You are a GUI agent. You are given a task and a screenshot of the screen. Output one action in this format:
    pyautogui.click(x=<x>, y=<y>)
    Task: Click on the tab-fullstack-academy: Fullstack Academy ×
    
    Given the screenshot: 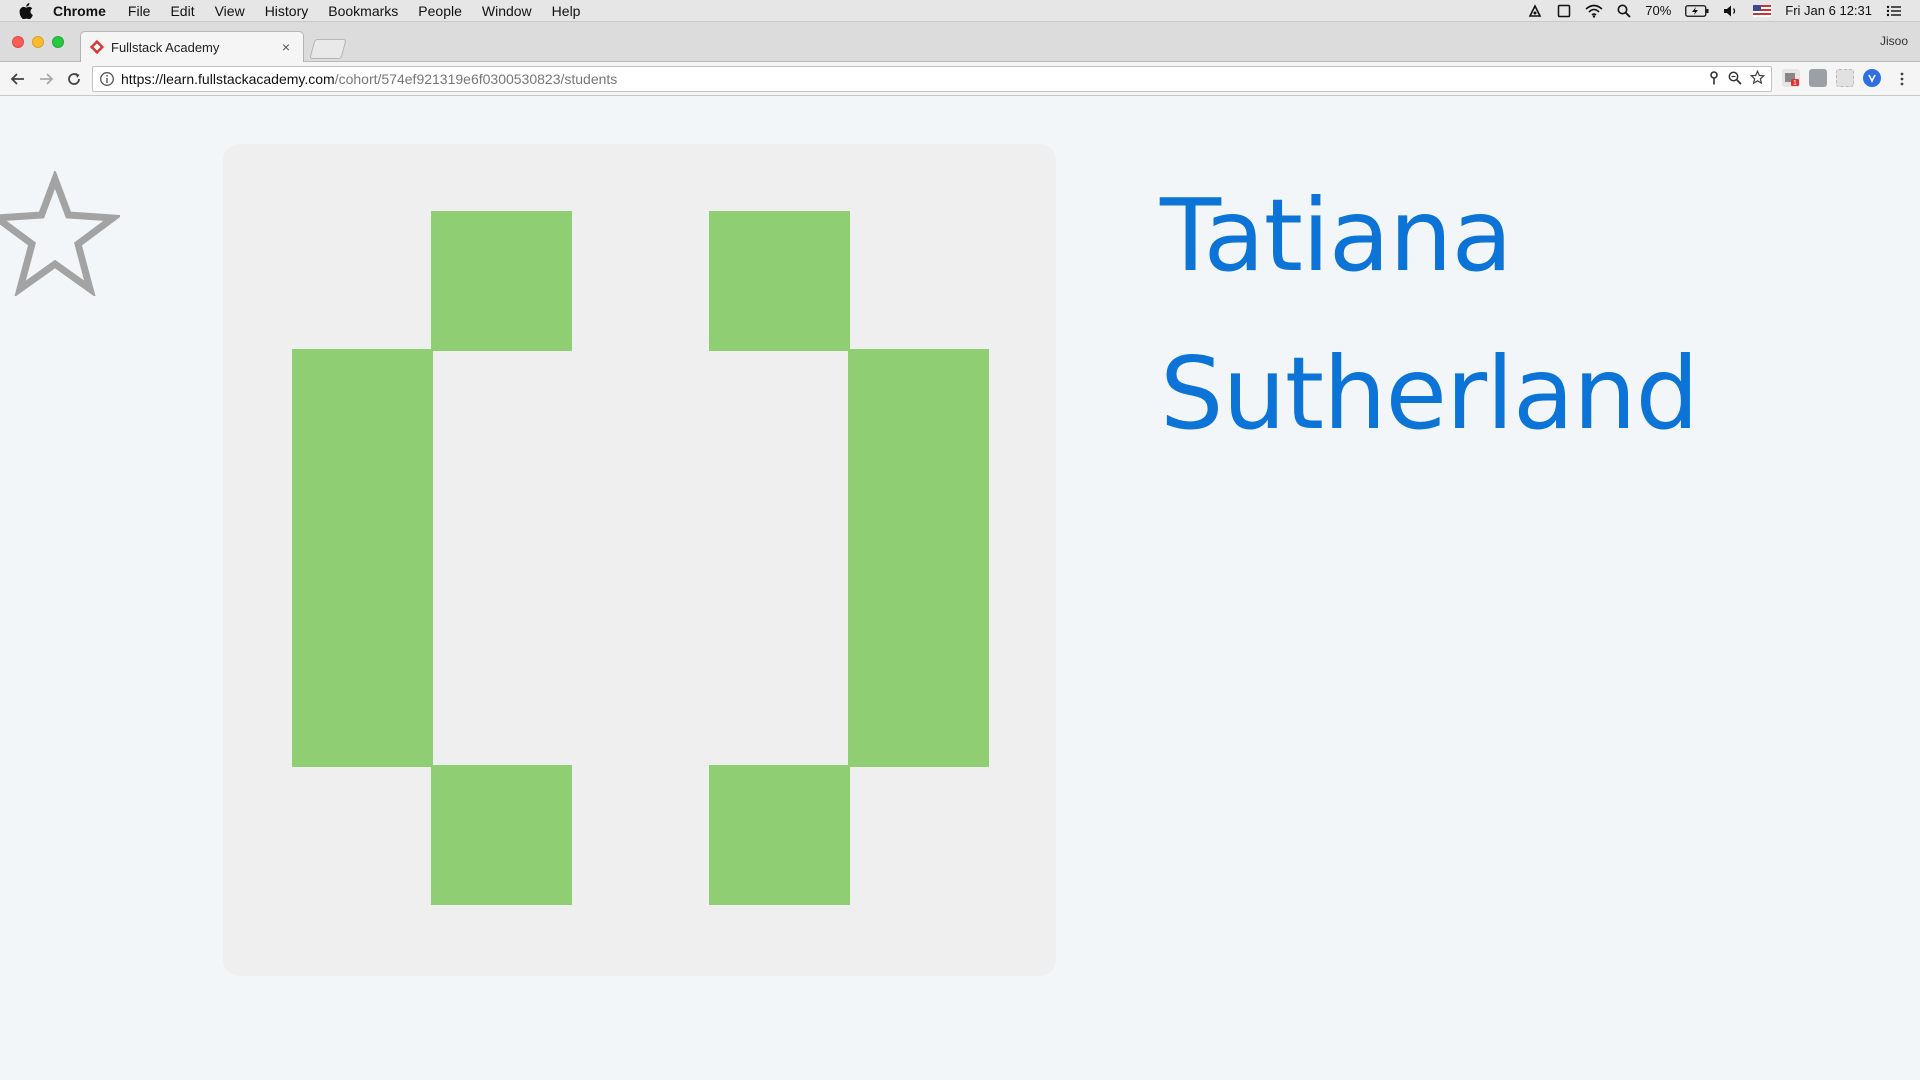 What is the action you would take?
    pyautogui.click(x=192, y=46)
    